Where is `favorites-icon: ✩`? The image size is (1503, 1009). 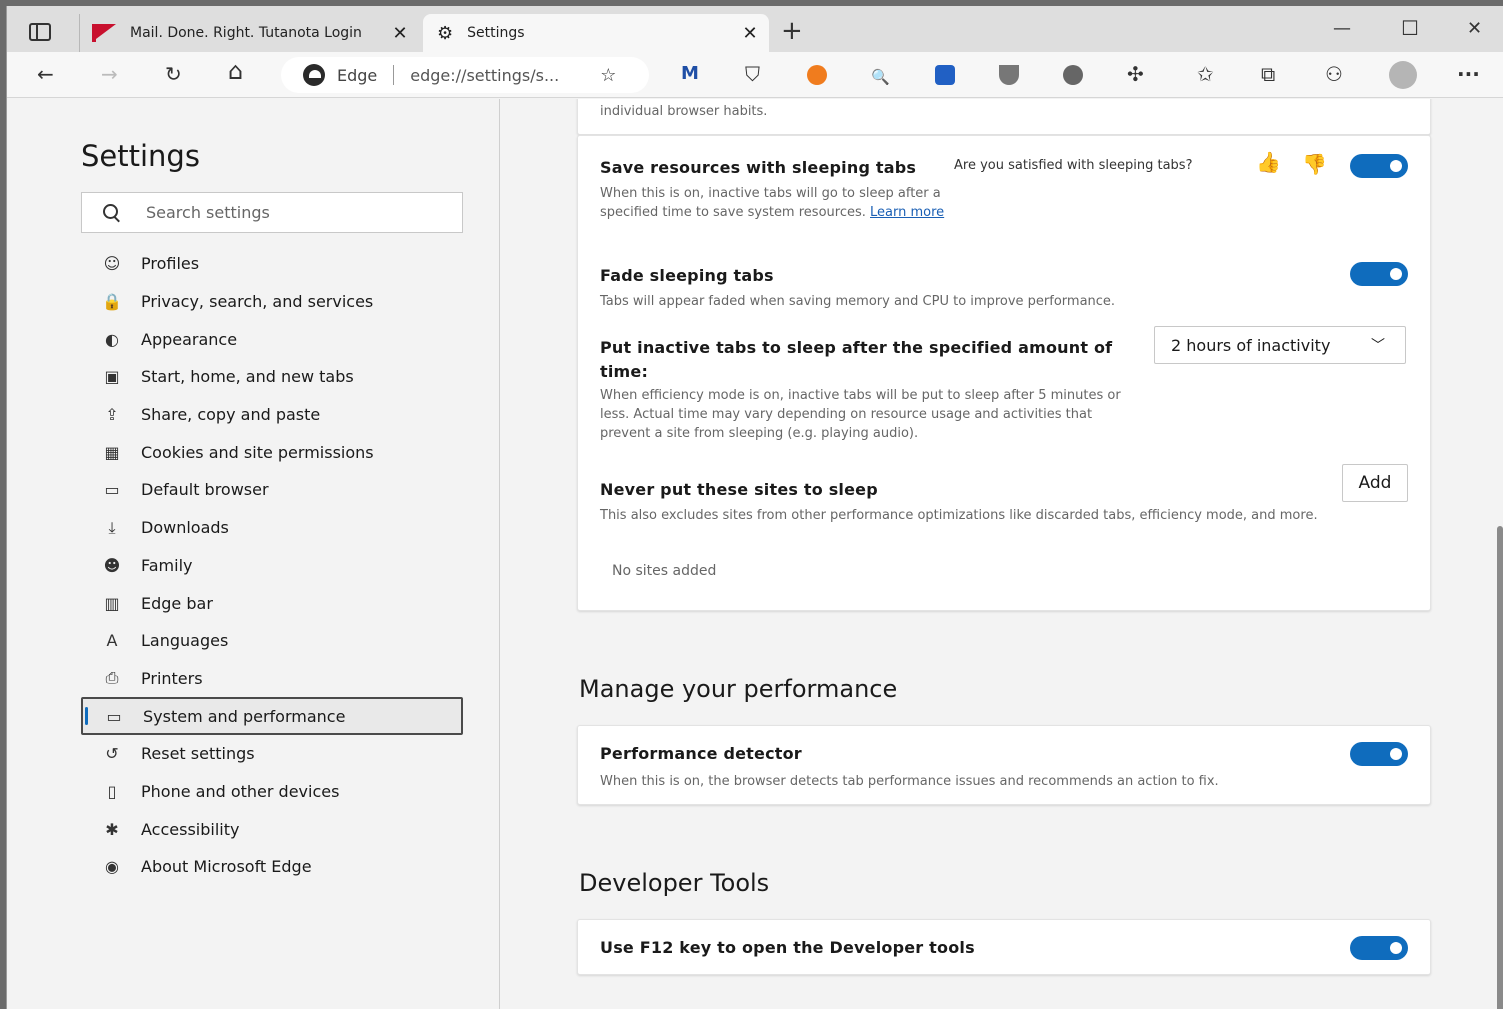 favorites-icon: ✩ is located at coordinates (1205, 74).